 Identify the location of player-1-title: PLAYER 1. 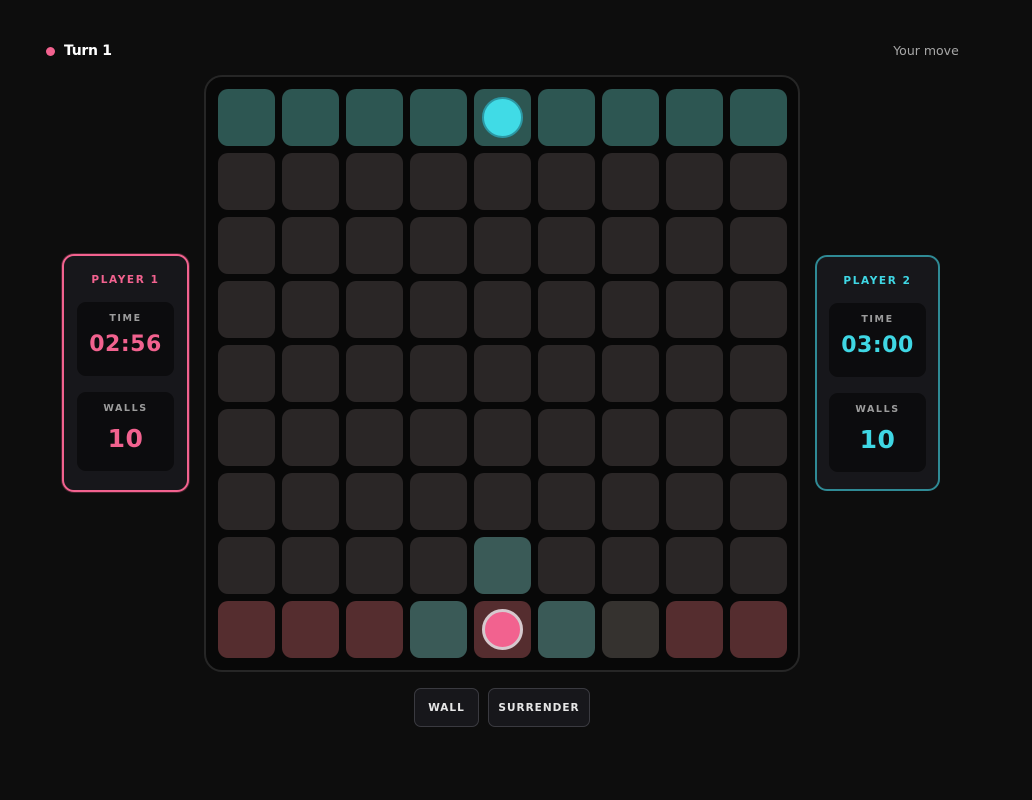
(125, 280).